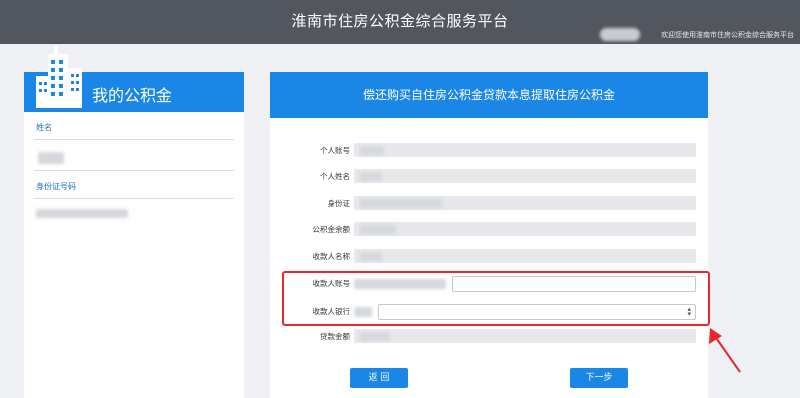 The width and height of the screenshot is (800, 398). I want to click on next-button: 下一步, so click(599, 378).